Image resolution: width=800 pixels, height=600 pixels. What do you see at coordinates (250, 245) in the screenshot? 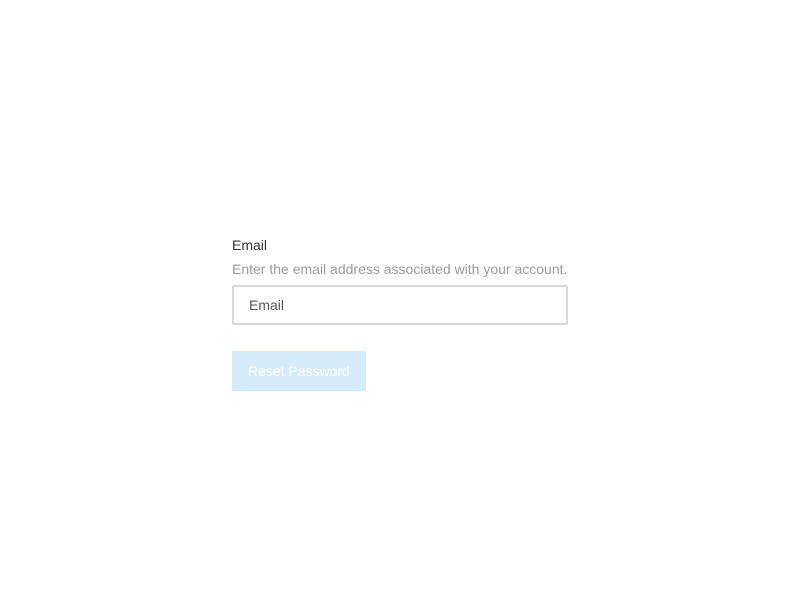
I see `email-label: Email` at bounding box center [250, 245].